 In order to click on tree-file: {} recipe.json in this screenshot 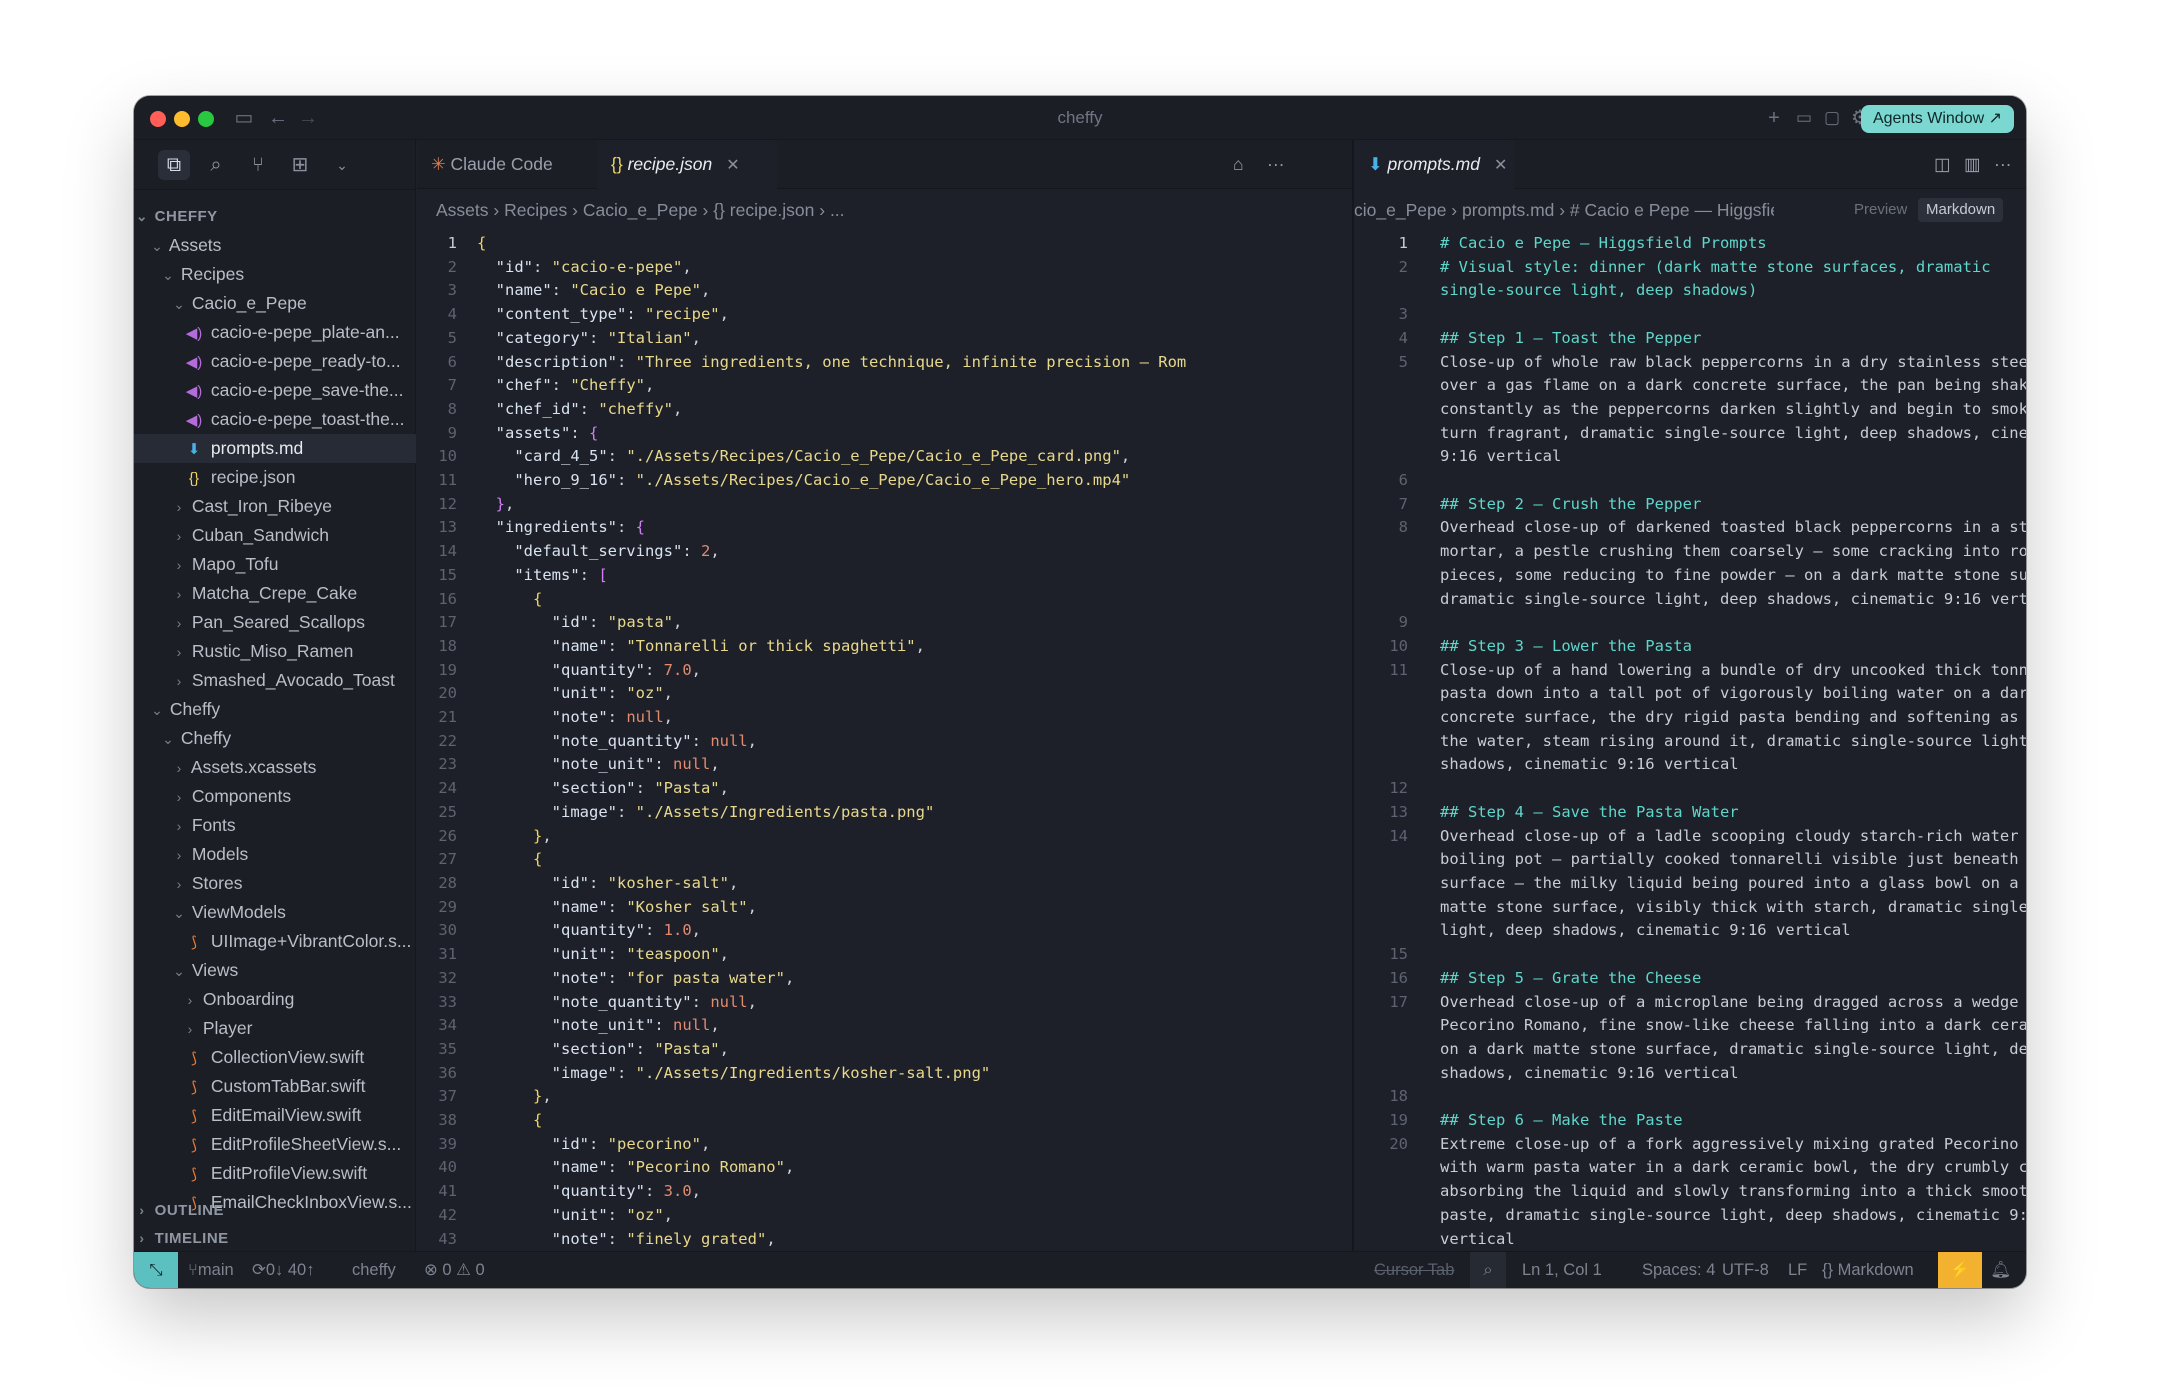, I will do `click(275, 477)`.